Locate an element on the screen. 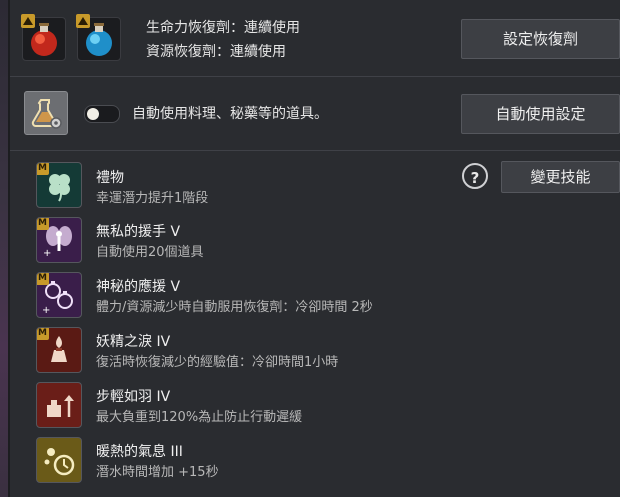 This screenshot has height=497, width=620. skill-description: 幸運潛力提升1階段 is located at coordinates (152, 198).